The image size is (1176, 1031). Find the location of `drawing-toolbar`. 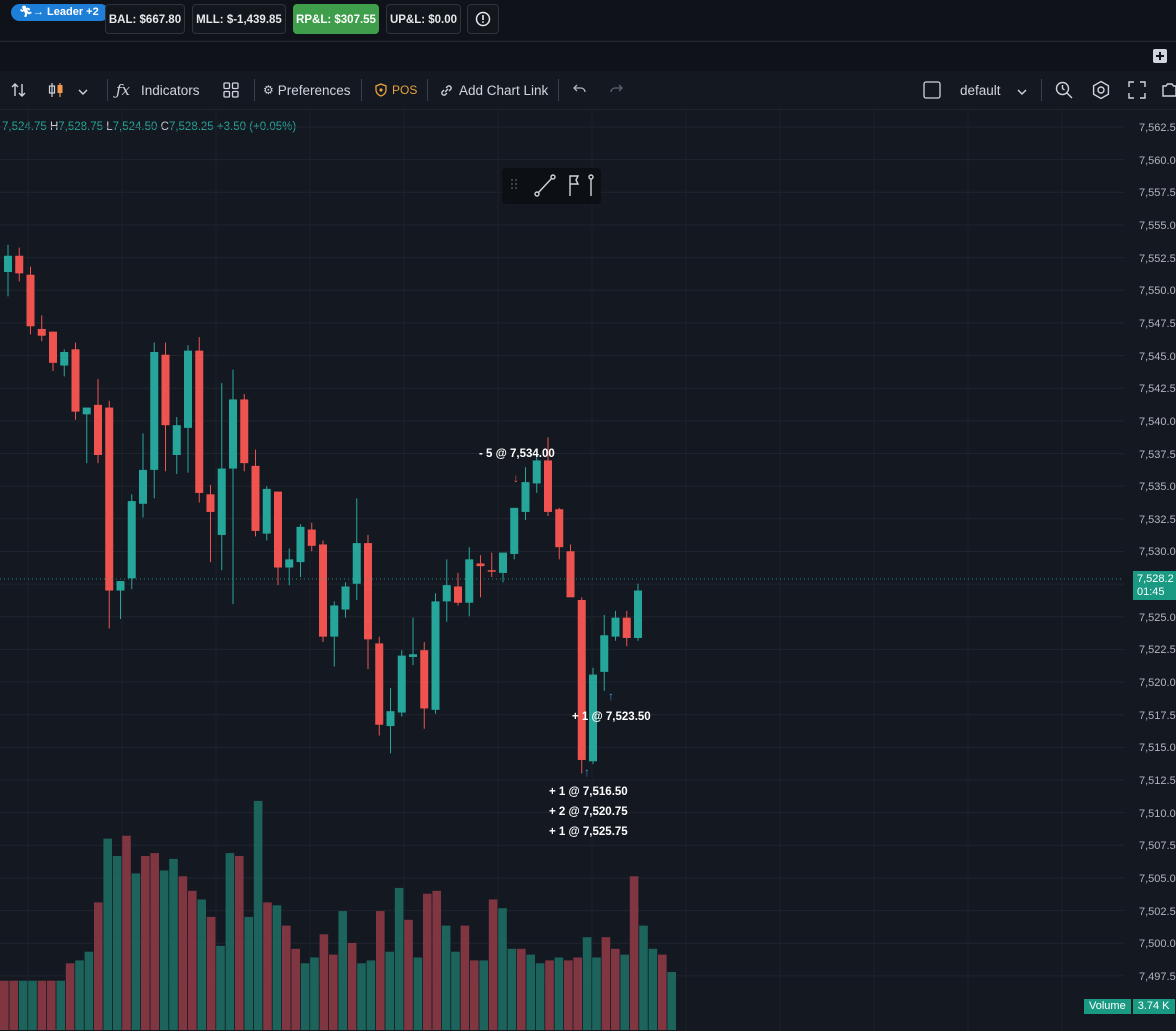

drawing-toolbar is located at coordinates (551, 186).